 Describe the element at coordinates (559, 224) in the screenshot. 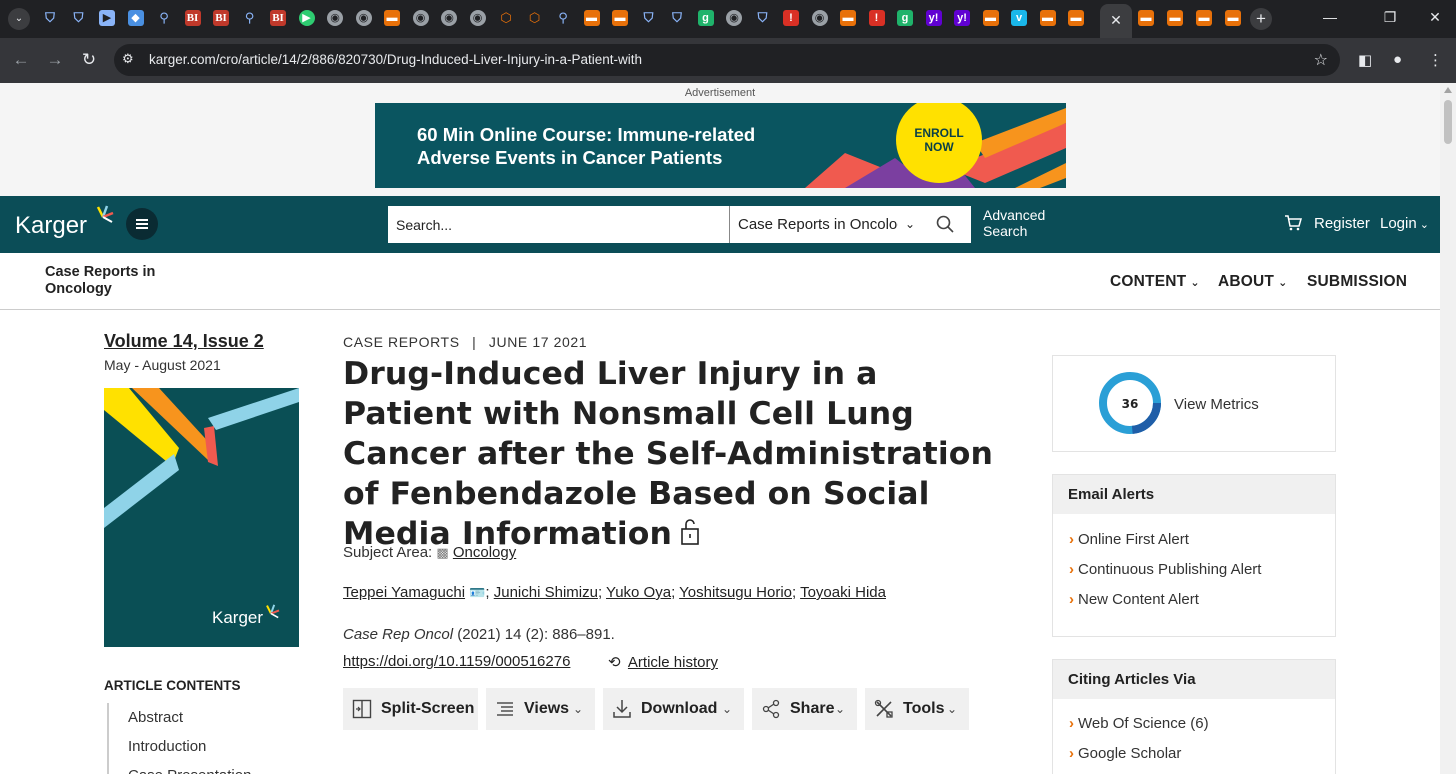

I see `search-input` at that location.